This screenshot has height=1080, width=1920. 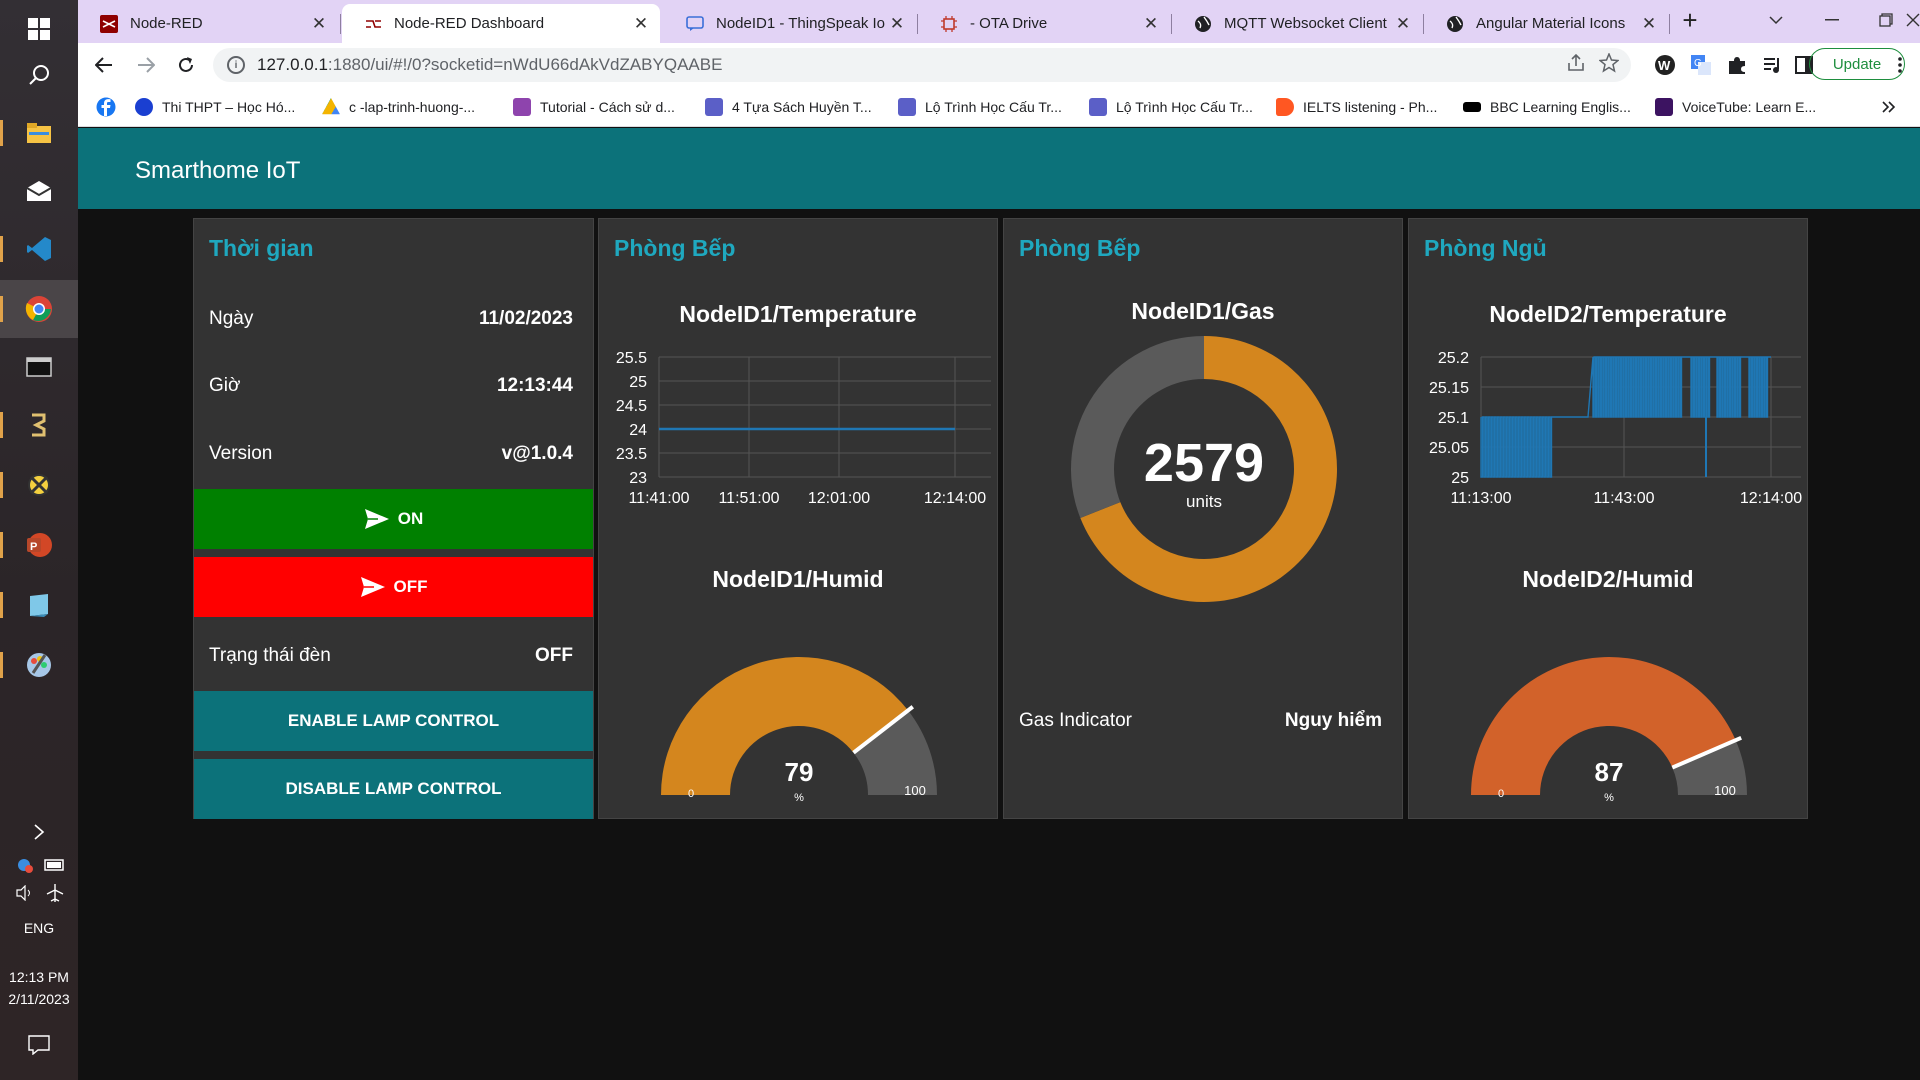 What do you see at coordinates (1832, 20) in the screenshot?
I see `minimize-button` at bounding box center [1832, 20].